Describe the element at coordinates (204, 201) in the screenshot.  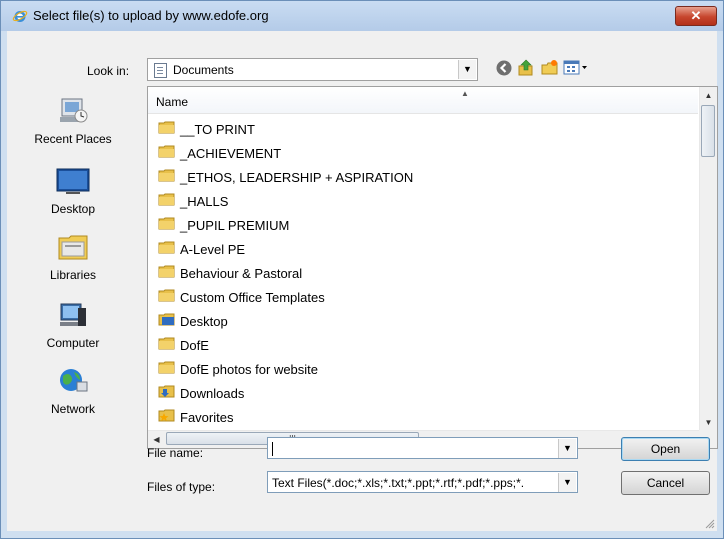
I see `item-label: _HALLS` at that location.